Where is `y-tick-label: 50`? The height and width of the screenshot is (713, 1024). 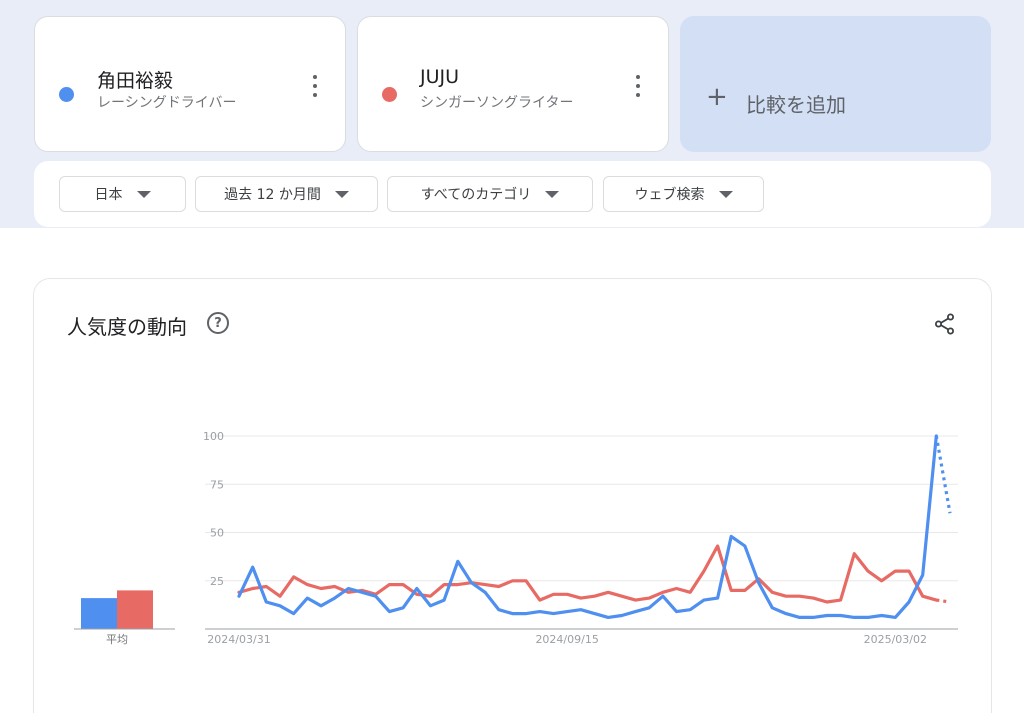
y-tick-label: 50 is located at coordinates (217, 533).